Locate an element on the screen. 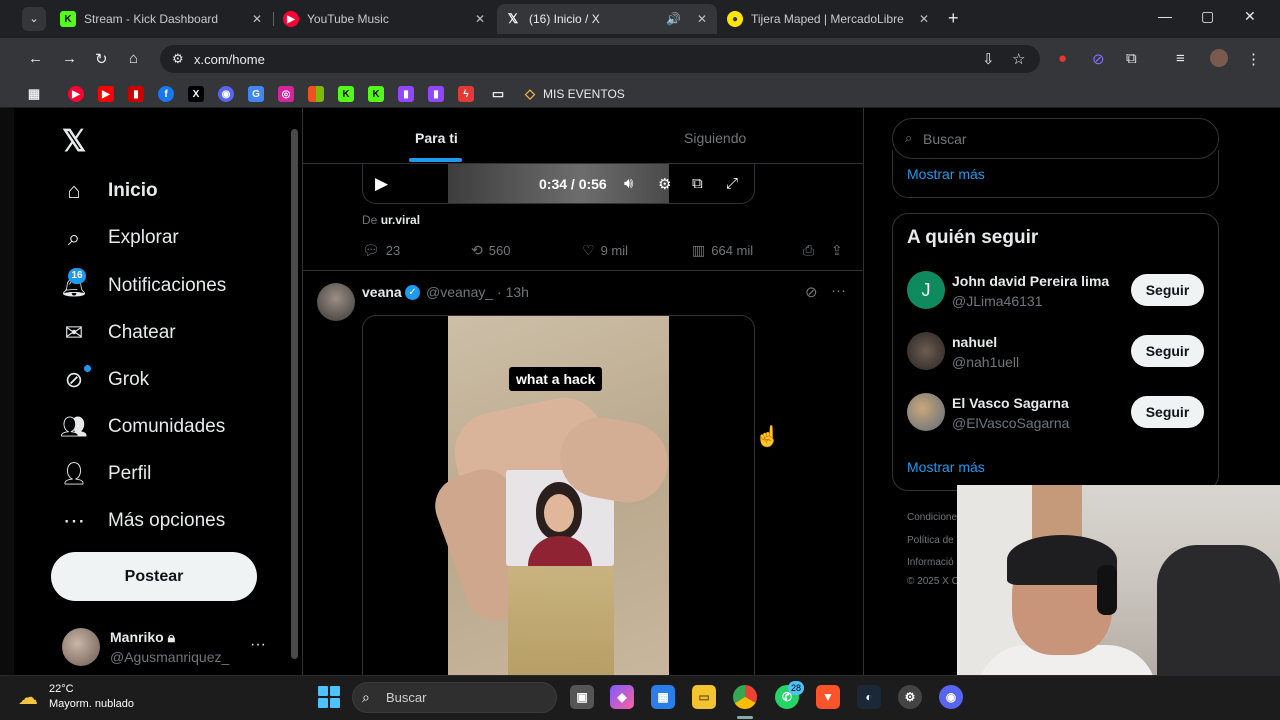 The width and height of the screenshot is (1280, 720). weather-cloud-sun-icon: ☁ is located at coordinates (28, 697).